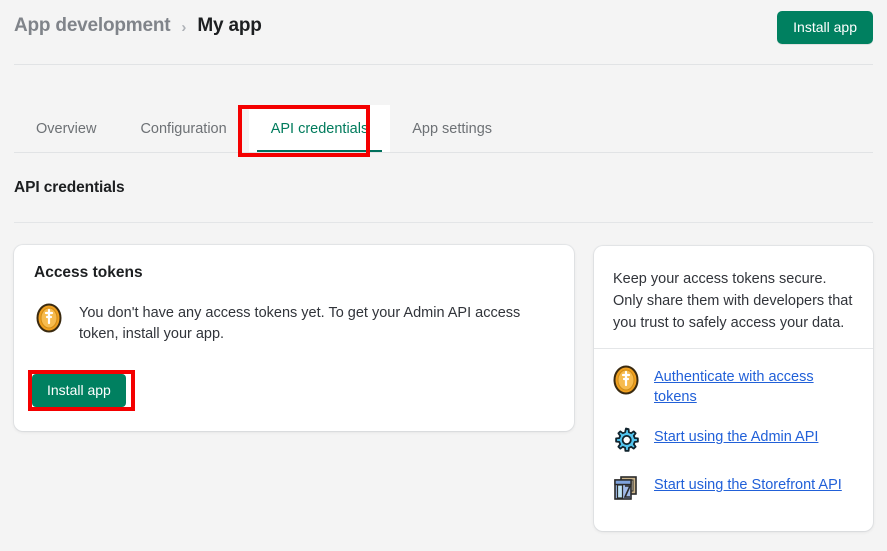  Describe the element at coordinates (443, 222) in the screenshot. I see `section-divider` at that location.